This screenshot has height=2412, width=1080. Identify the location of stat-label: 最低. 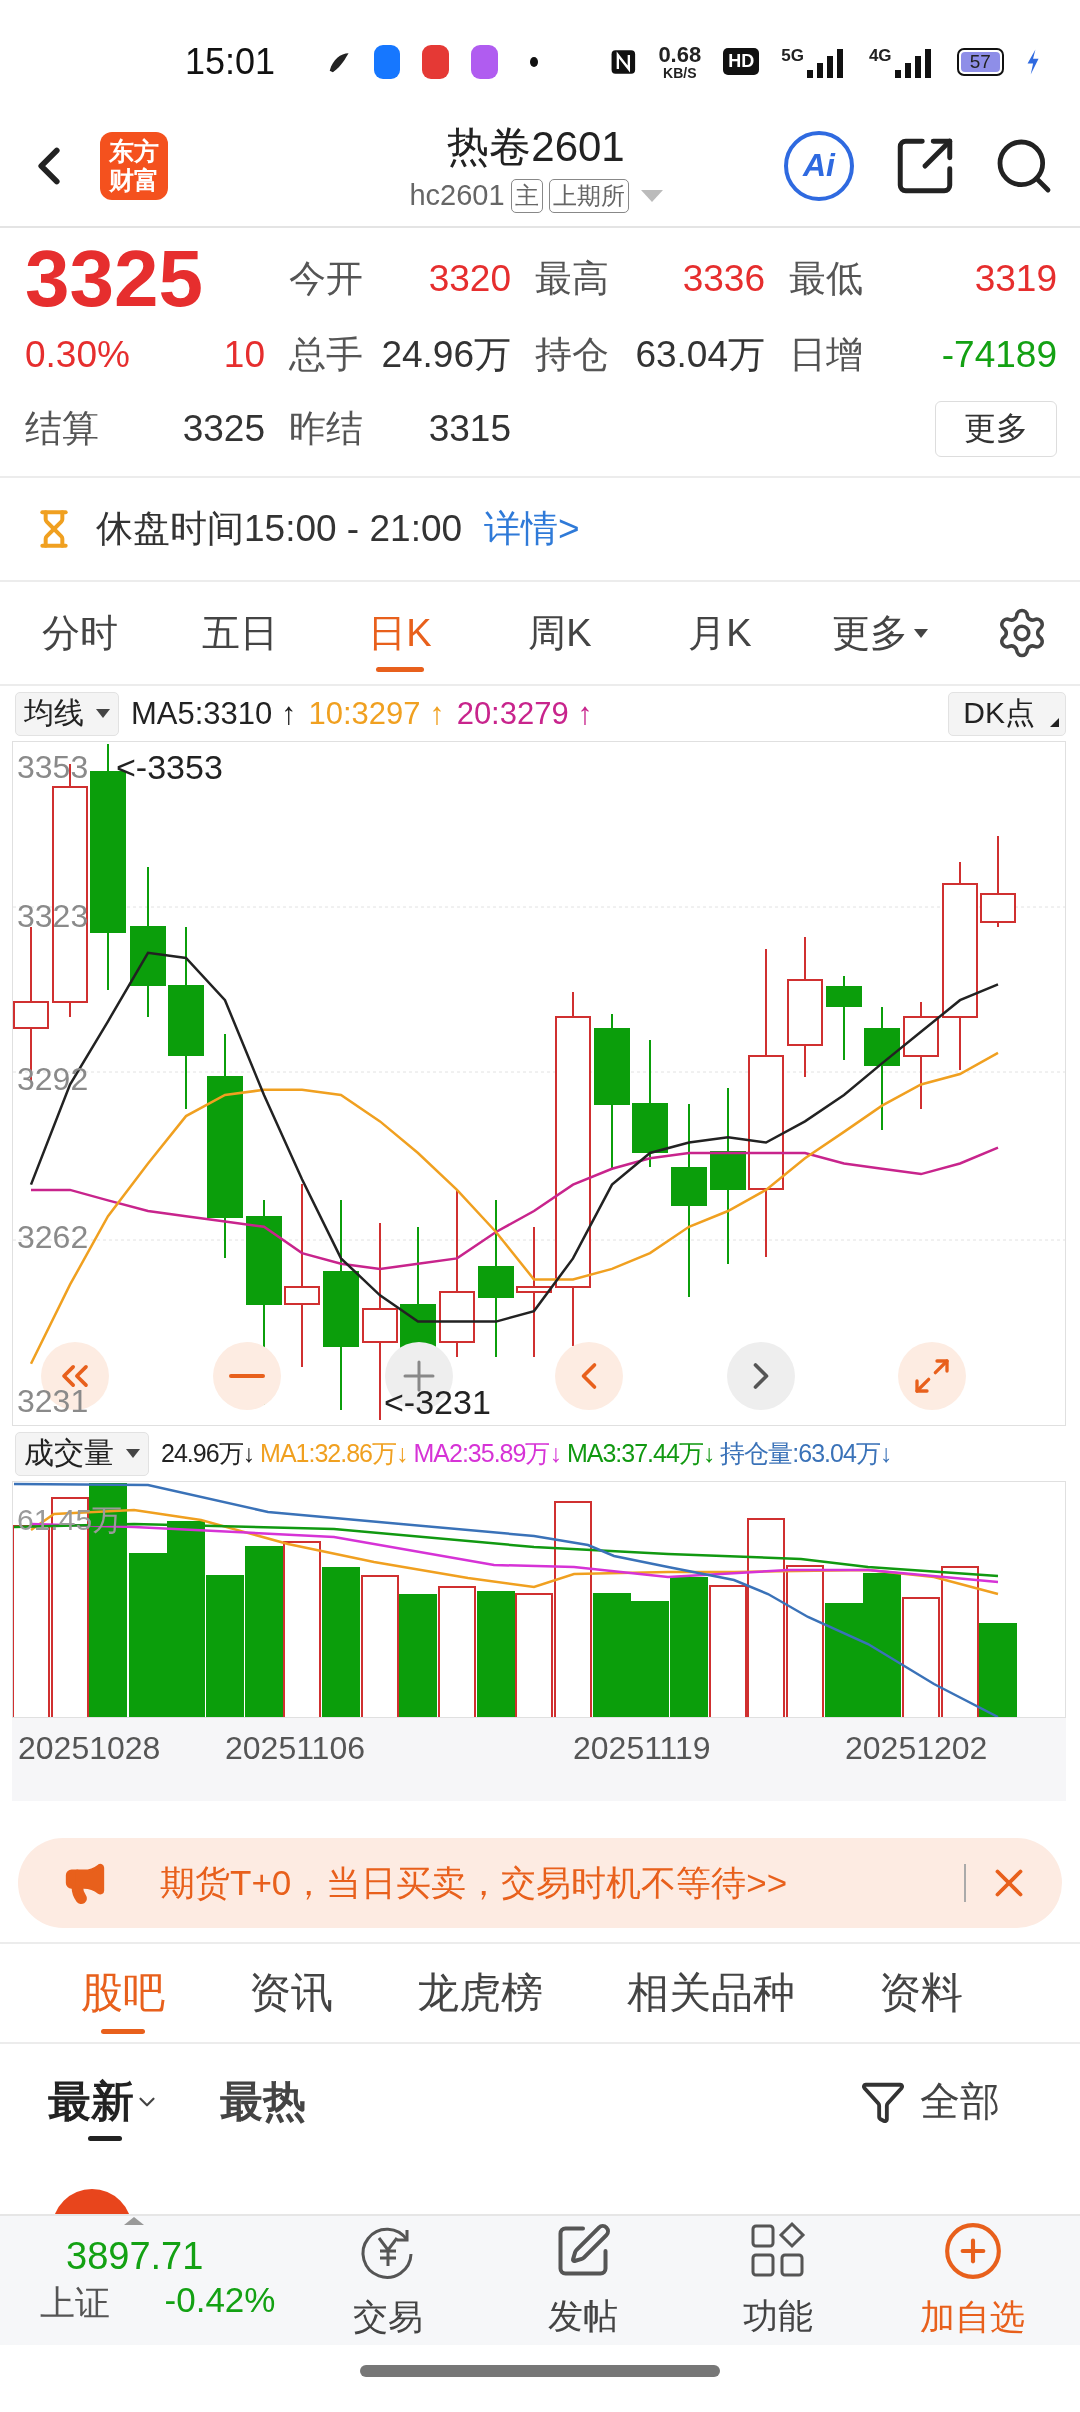
(826, 279).